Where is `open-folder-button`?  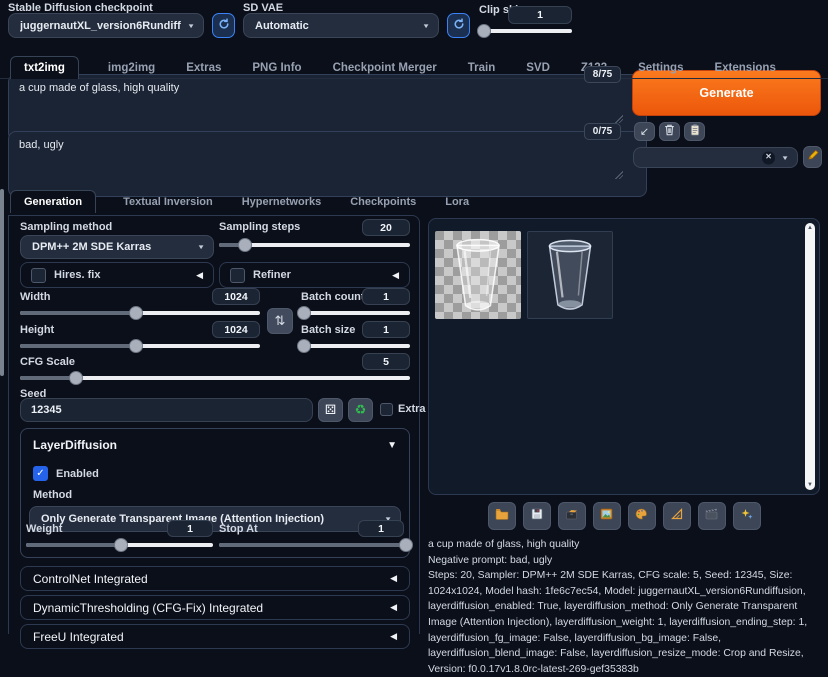 open-folder-button is located at coordinates (501, 516).